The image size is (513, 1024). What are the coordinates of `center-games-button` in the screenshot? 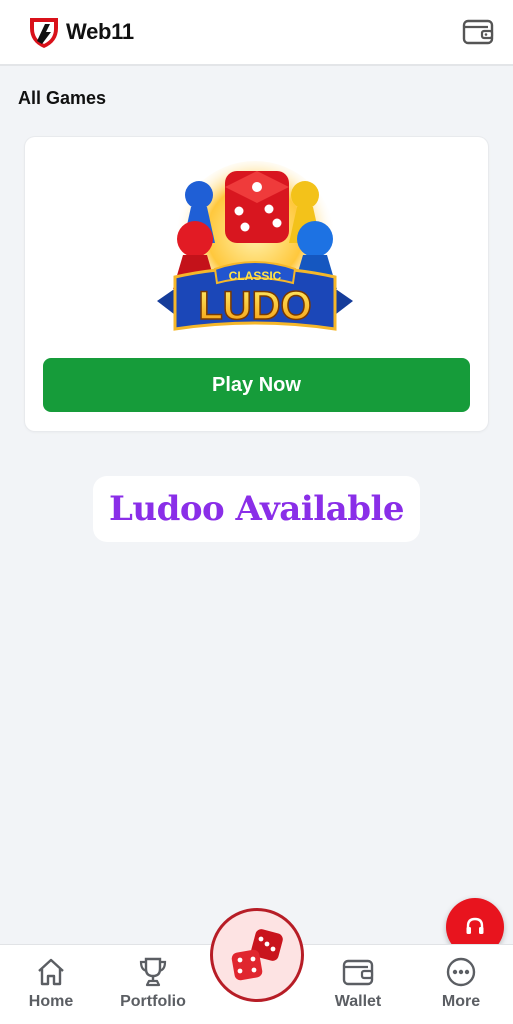 It's located at (257, 955).